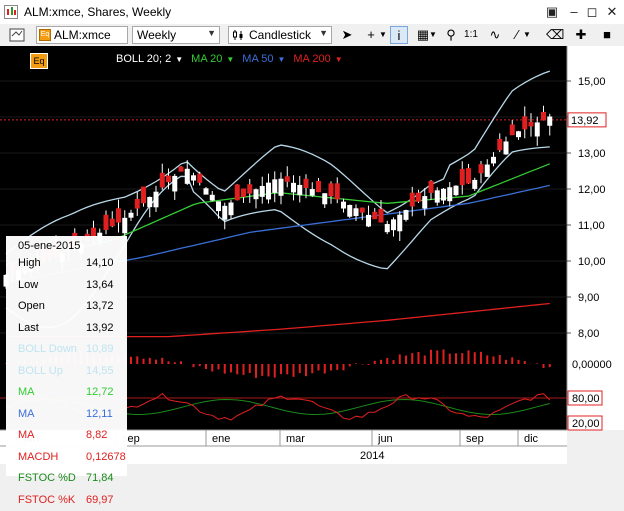 The width and height of the screenshot is (624, 511). Describe the element at coordinates (581, 35) in the screenshot. I see `move-icon: ✚` at that location.